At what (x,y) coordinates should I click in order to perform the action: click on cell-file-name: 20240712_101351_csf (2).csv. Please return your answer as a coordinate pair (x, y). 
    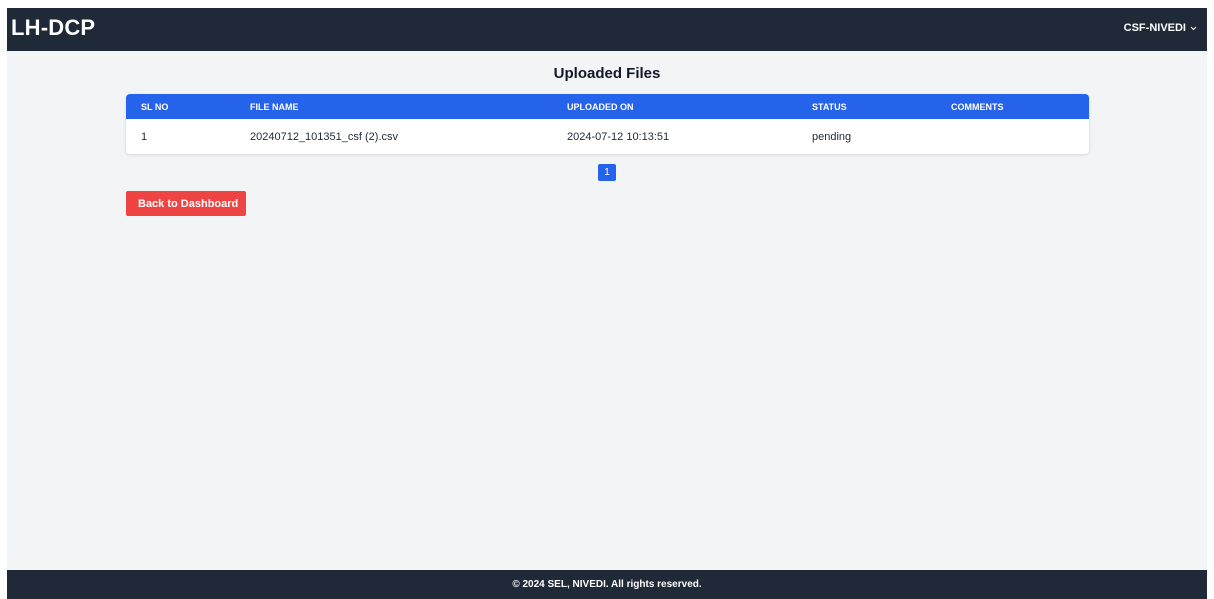
    Looking at the image, I should click on (324, 136).